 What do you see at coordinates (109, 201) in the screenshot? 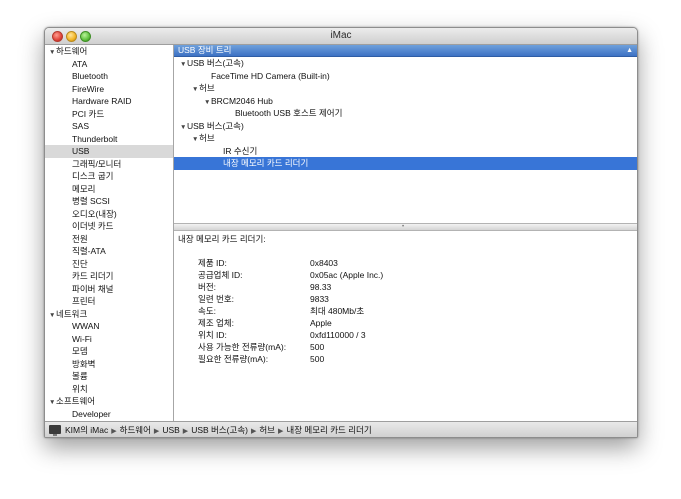
I see `sidebar-item: 병렬 SCSI` at bounding box center [109, 201].